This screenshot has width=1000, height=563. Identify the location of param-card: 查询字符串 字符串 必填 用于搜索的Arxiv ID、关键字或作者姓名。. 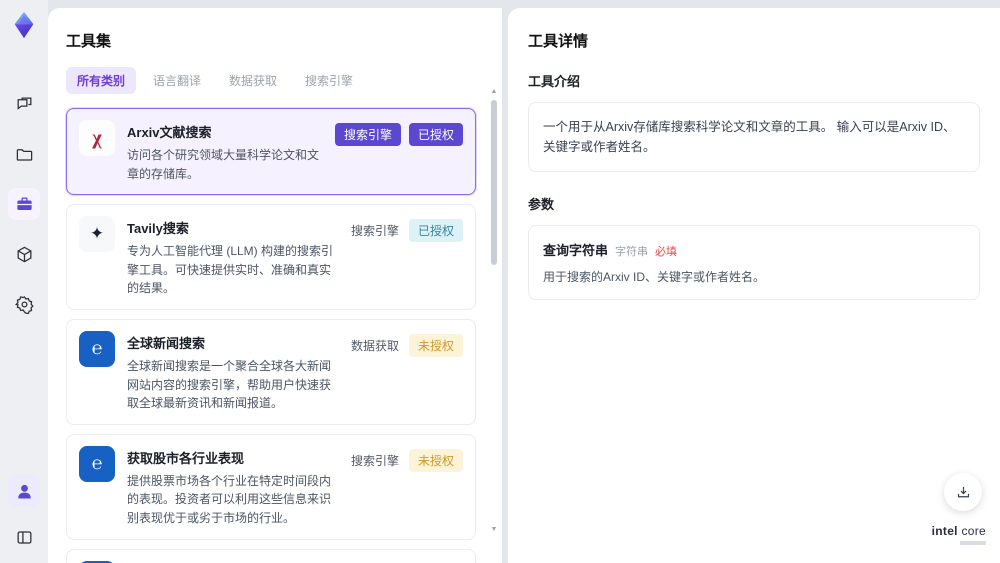
(754, 262).